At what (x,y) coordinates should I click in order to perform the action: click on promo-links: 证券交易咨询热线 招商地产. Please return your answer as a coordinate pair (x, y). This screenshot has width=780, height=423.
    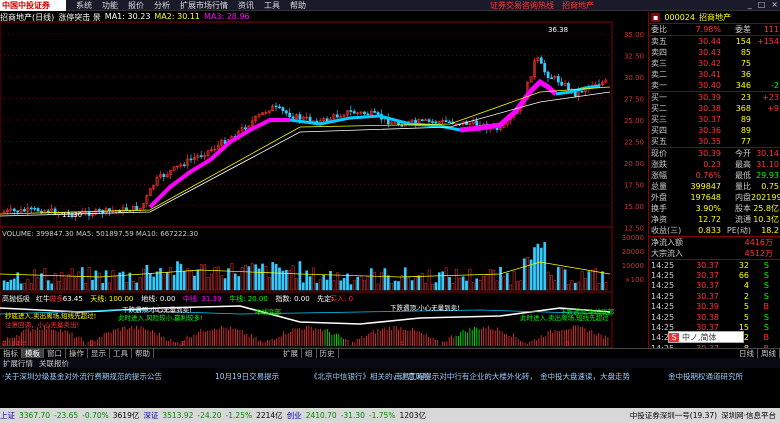
    Looking at the image, I should click on (546, 5).